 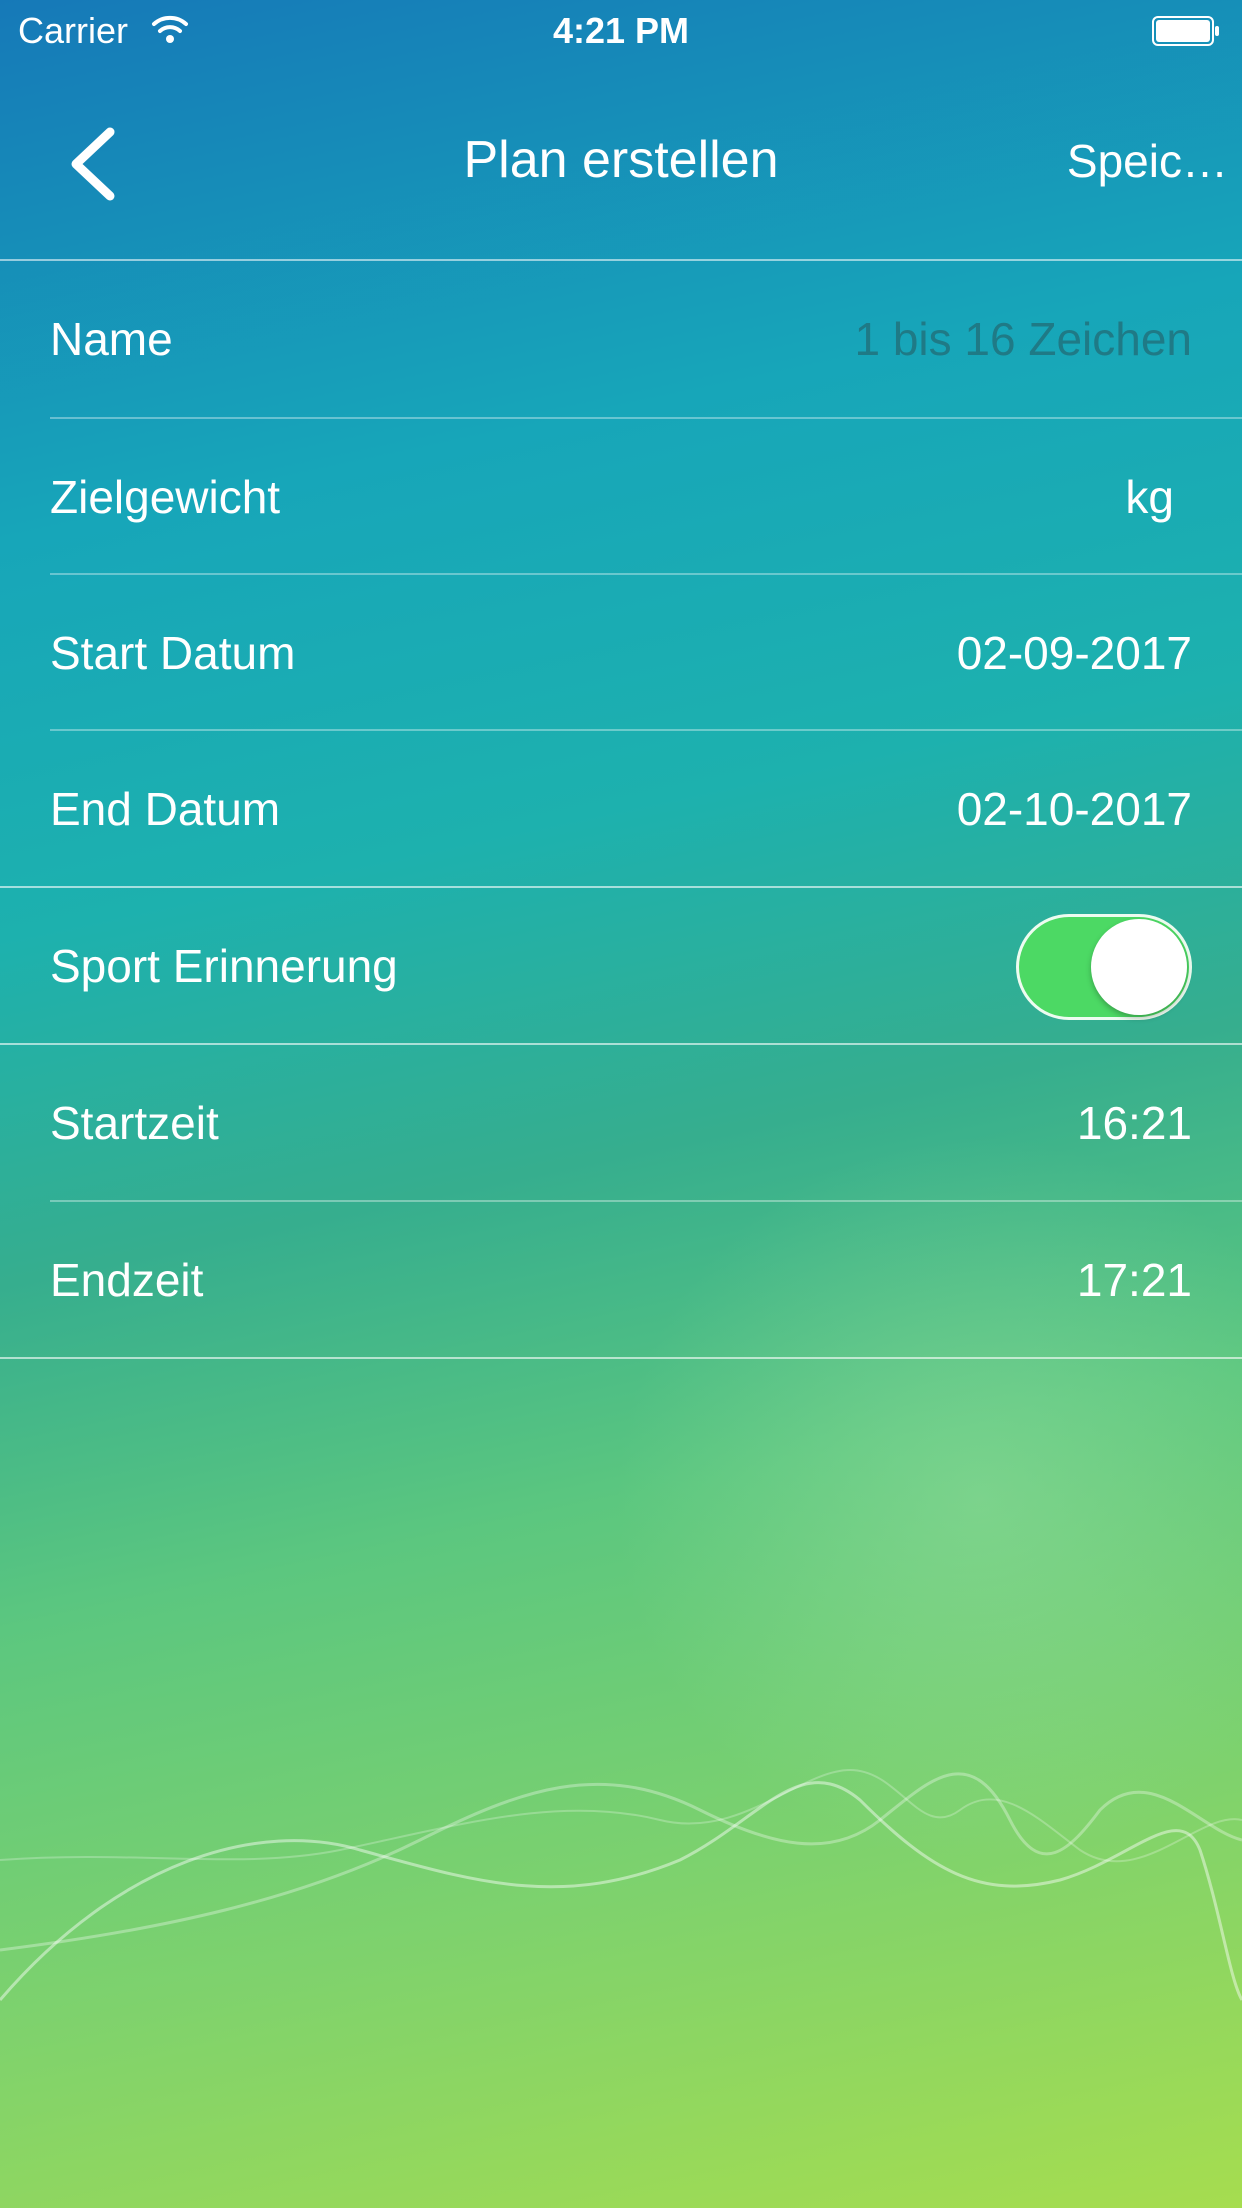 I want to click on sport-reminder-toggle, so click(x=1104, y=967).